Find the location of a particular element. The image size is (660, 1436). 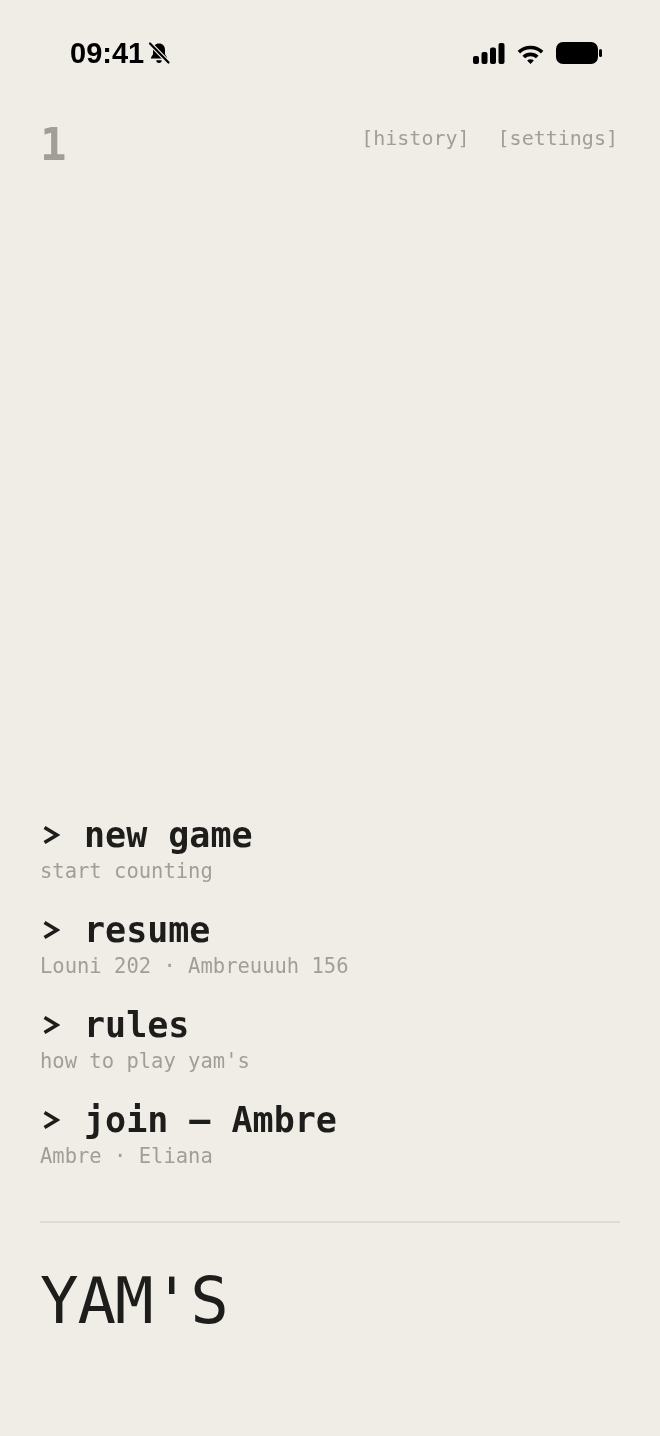

menu-item: rules is located at coordinates (115, 1025).